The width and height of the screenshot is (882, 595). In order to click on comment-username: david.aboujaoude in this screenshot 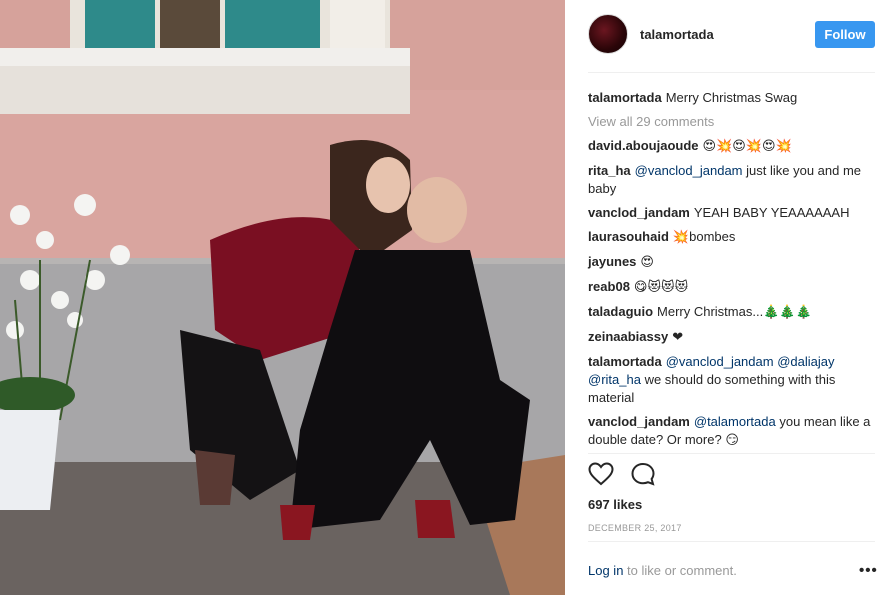, I will do `click(643, 145)`.